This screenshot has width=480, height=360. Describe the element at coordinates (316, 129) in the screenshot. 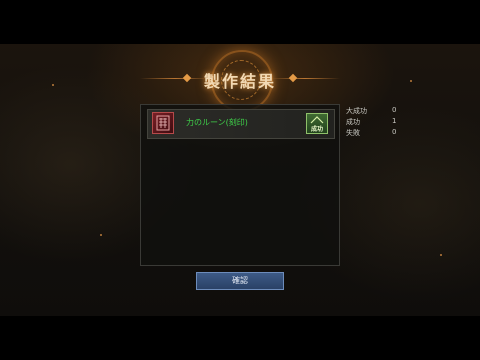

I see `status-label: 成功` at that location.